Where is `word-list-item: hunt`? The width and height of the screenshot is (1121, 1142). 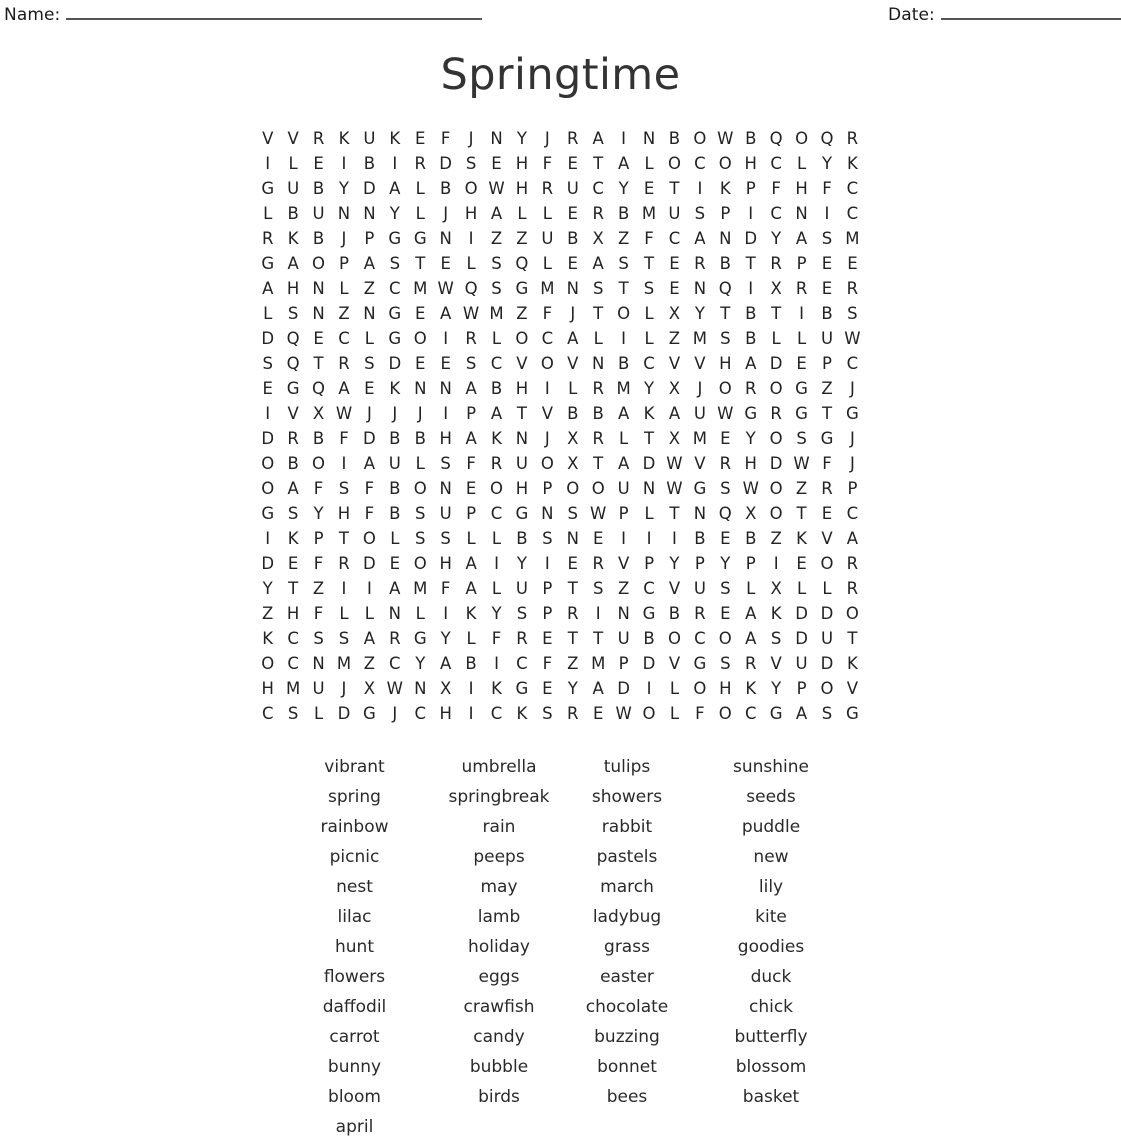 word-list-item: hunt is located at coordinates (354, 947).